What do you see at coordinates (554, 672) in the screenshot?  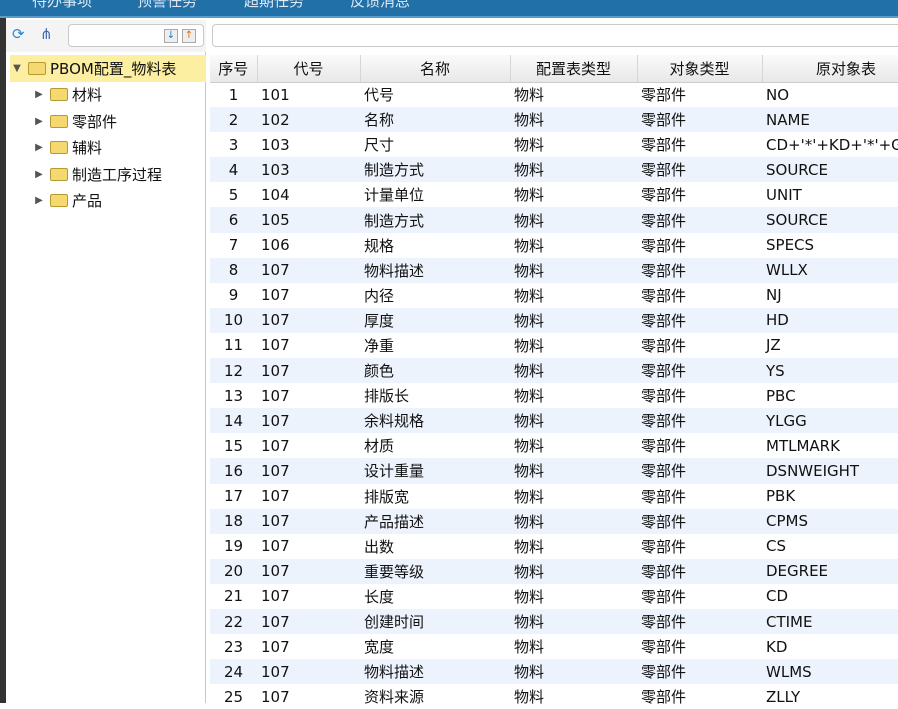 I see `table-row: 24 107 物料描述 物料 零部件 WLMS` at bounding box center [554, 672].